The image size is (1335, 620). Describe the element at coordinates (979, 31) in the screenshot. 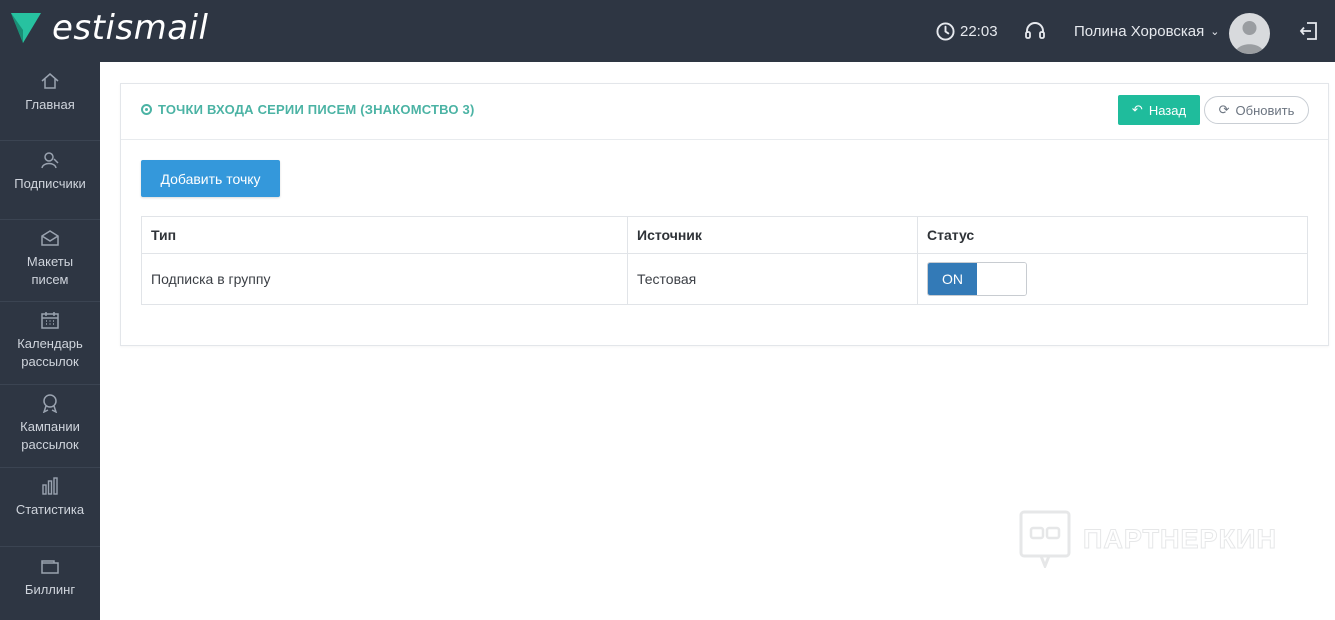

I see `clock-time: 22:03` at that location.